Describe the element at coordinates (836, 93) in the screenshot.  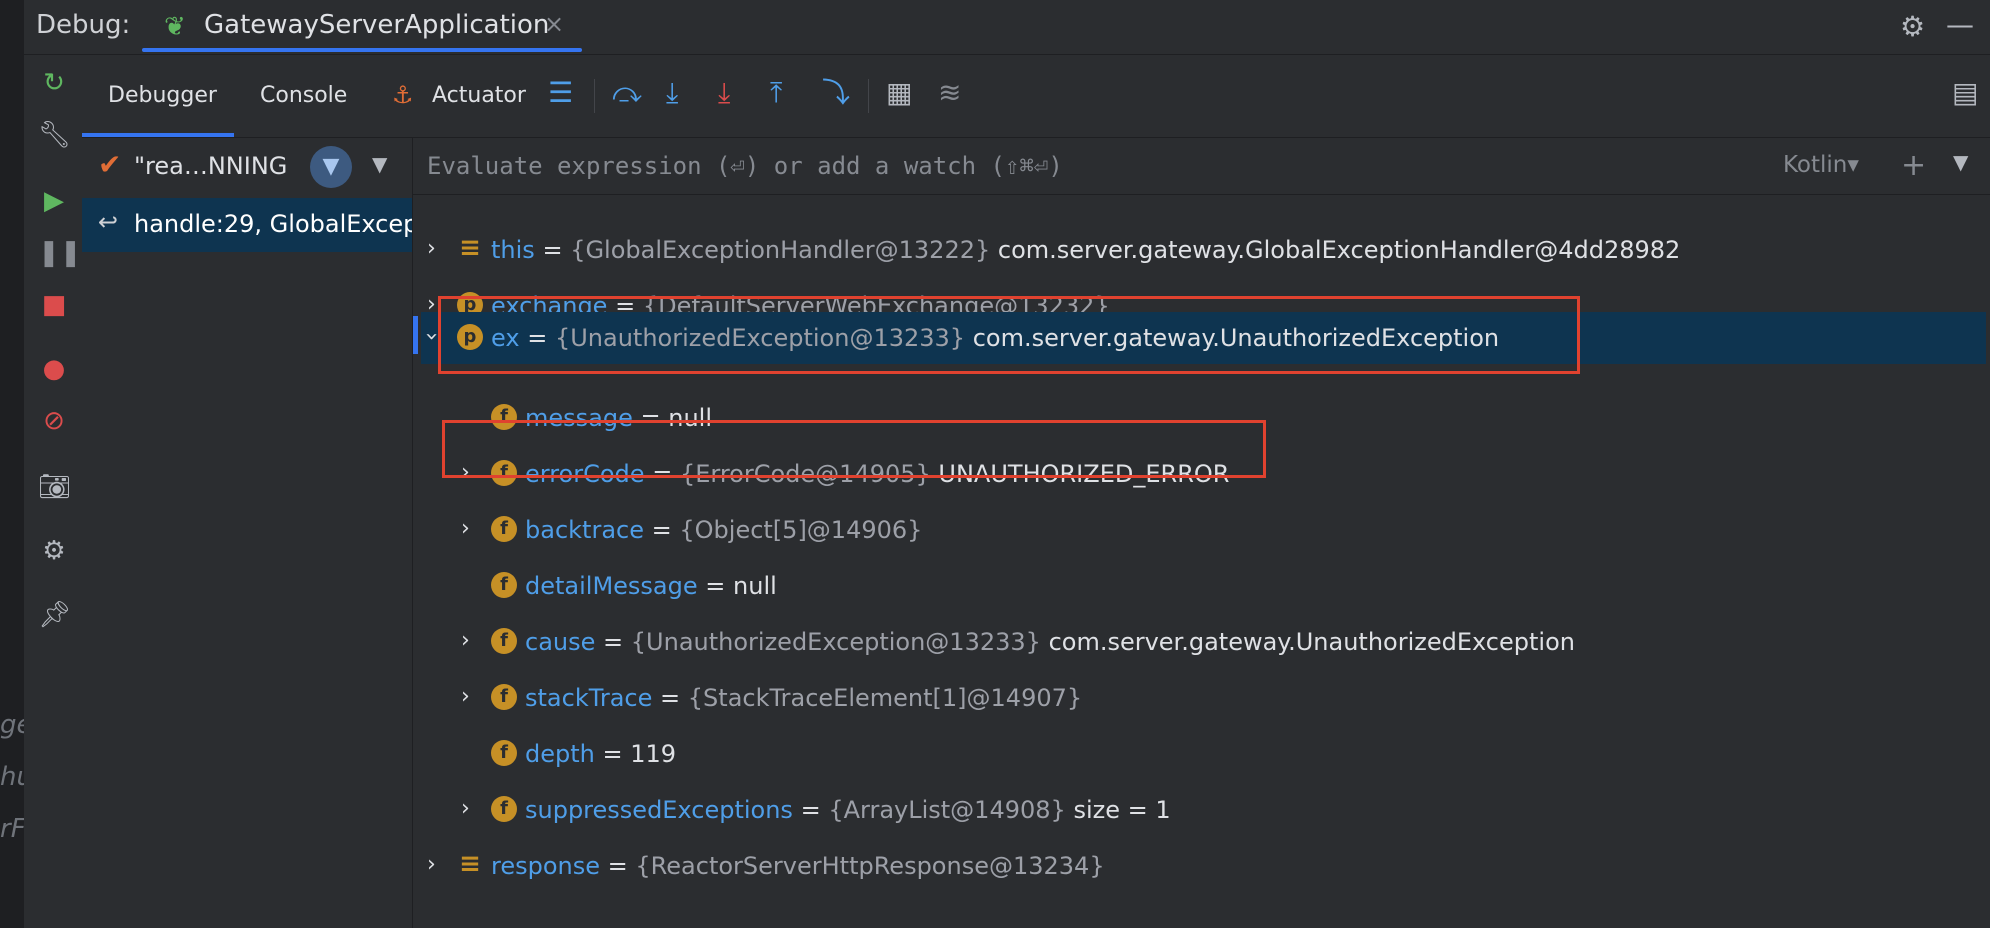
I see `run-to-cursor-icon: ⤵` at that location.